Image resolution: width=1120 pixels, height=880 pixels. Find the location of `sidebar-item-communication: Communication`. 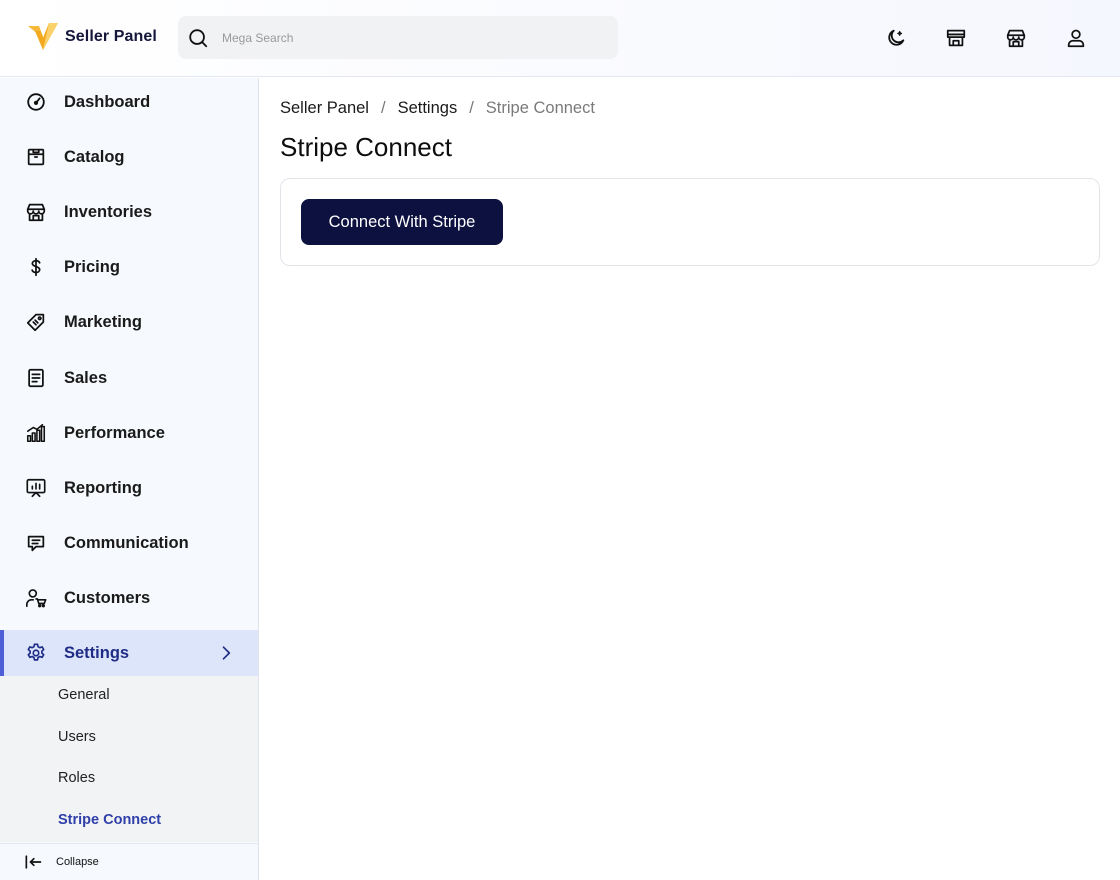

sidebar-item-communication: Communication is located at coordinates (129, 543).